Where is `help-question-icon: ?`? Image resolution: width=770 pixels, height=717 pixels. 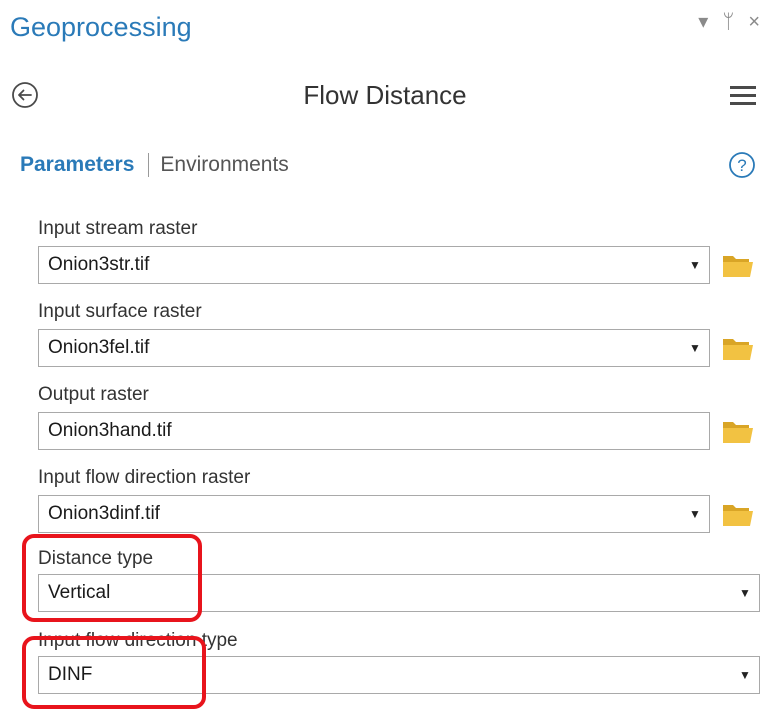
help-question-icon: ? is located at coordinates (742, 165).